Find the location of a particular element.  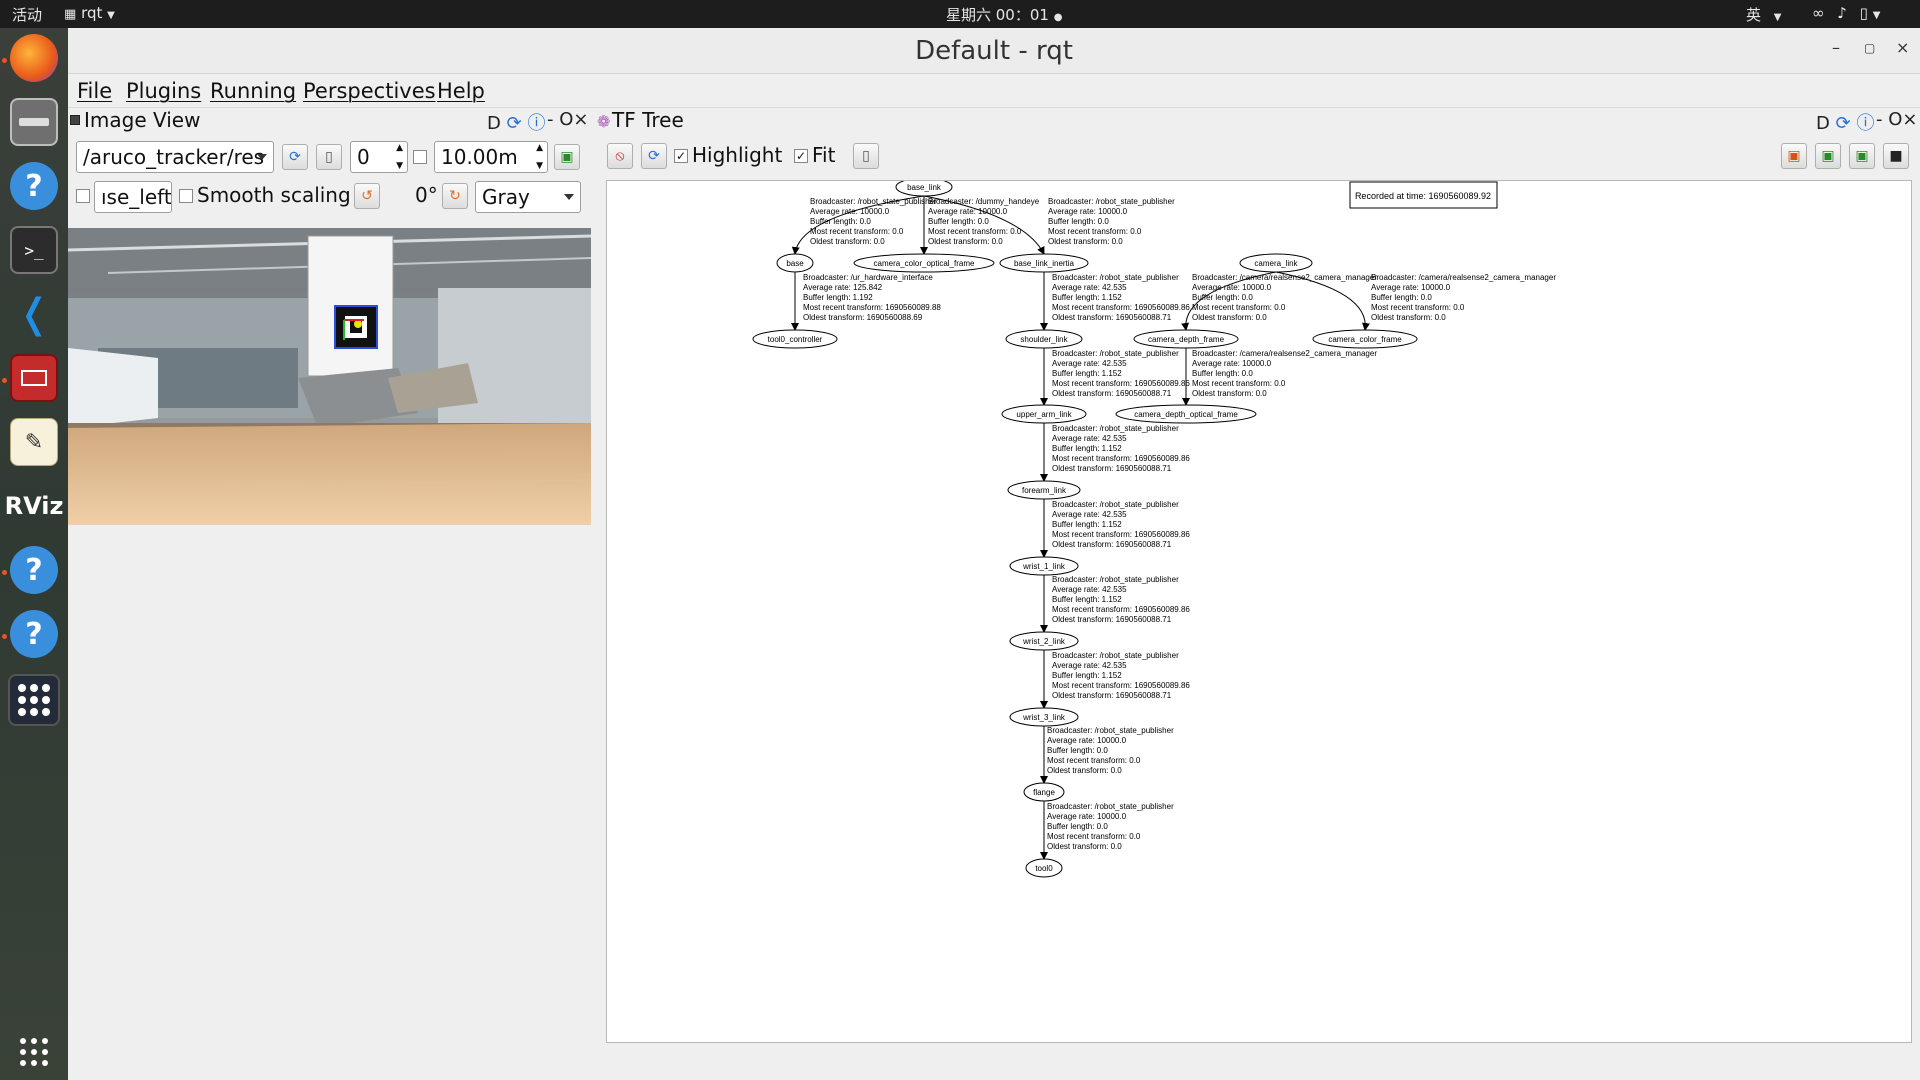

tf-node-camera-depth-frame: camera_depth_frame is located at coordinates (1186, 339).